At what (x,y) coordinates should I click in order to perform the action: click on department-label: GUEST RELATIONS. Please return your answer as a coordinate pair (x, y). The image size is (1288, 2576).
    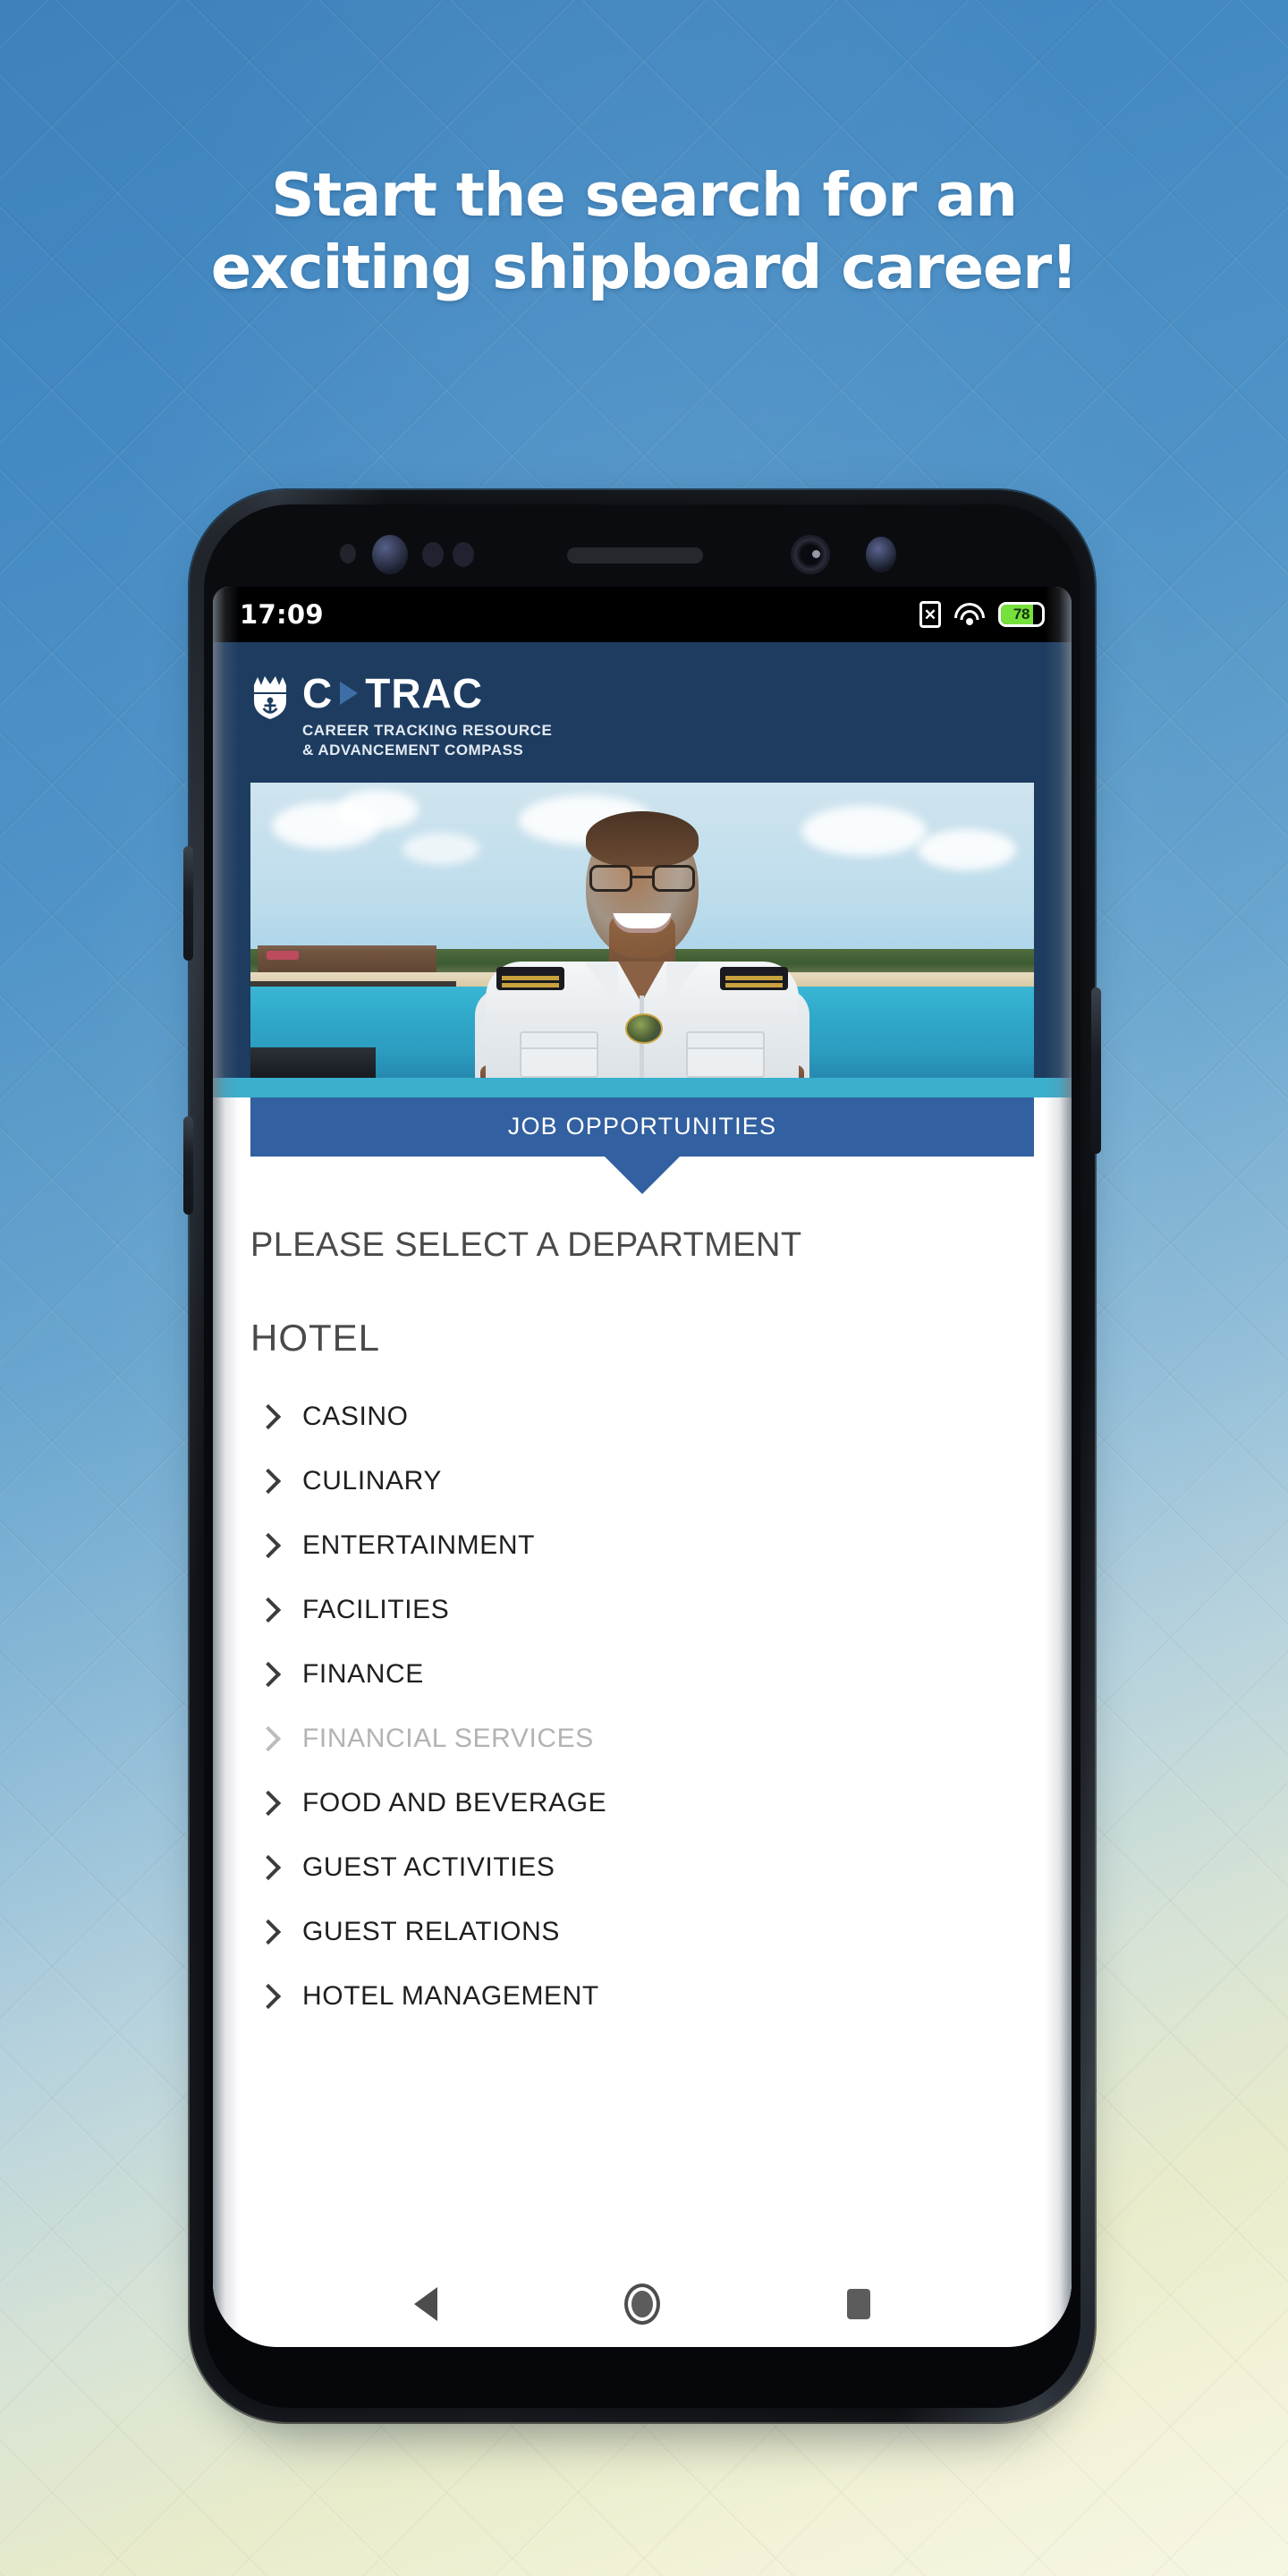
    Looking at the image, I should click on (431, 1931).